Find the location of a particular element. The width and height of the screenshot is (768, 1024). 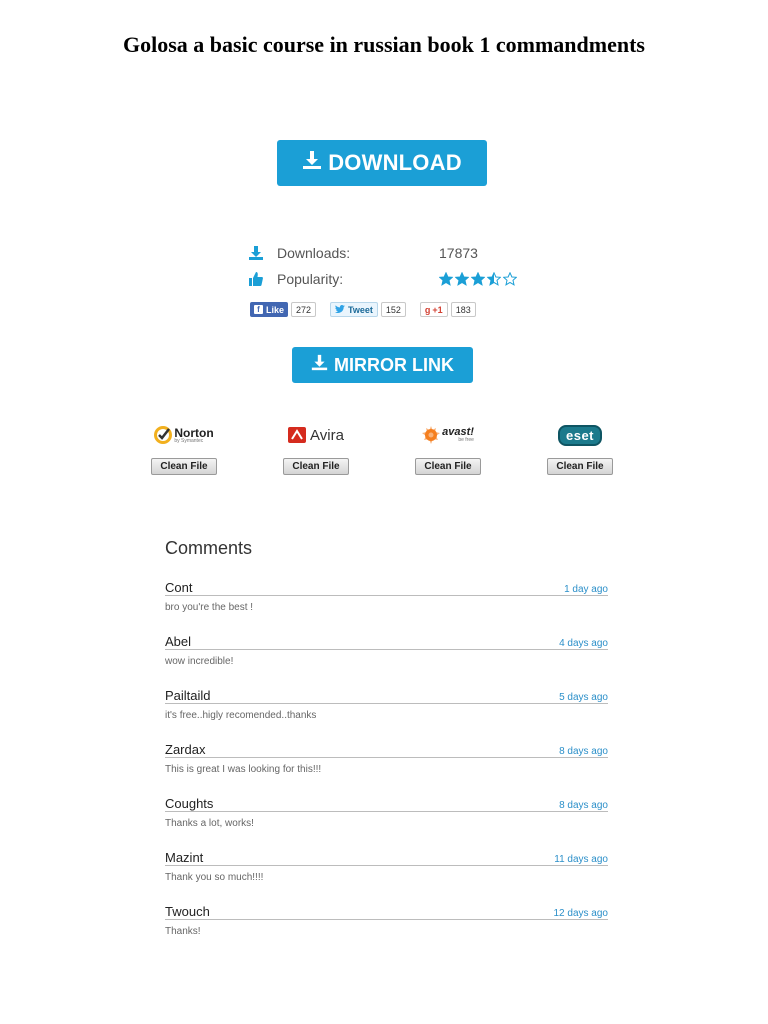

eset-name: eset is located at coordinates (580, 435).